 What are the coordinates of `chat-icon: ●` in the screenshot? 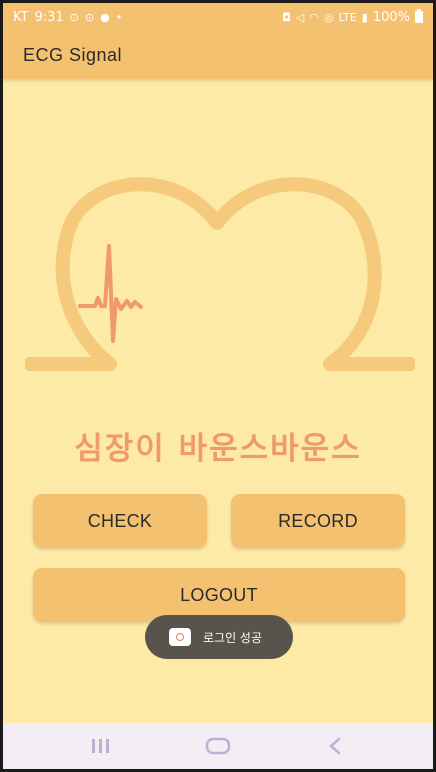 It's located at (105, 17).